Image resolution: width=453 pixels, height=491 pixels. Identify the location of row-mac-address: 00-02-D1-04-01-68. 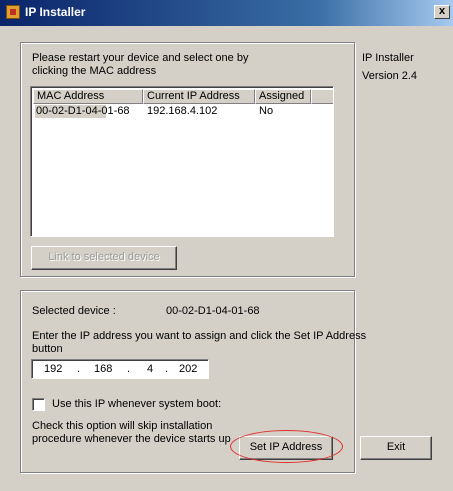
(83, 111).